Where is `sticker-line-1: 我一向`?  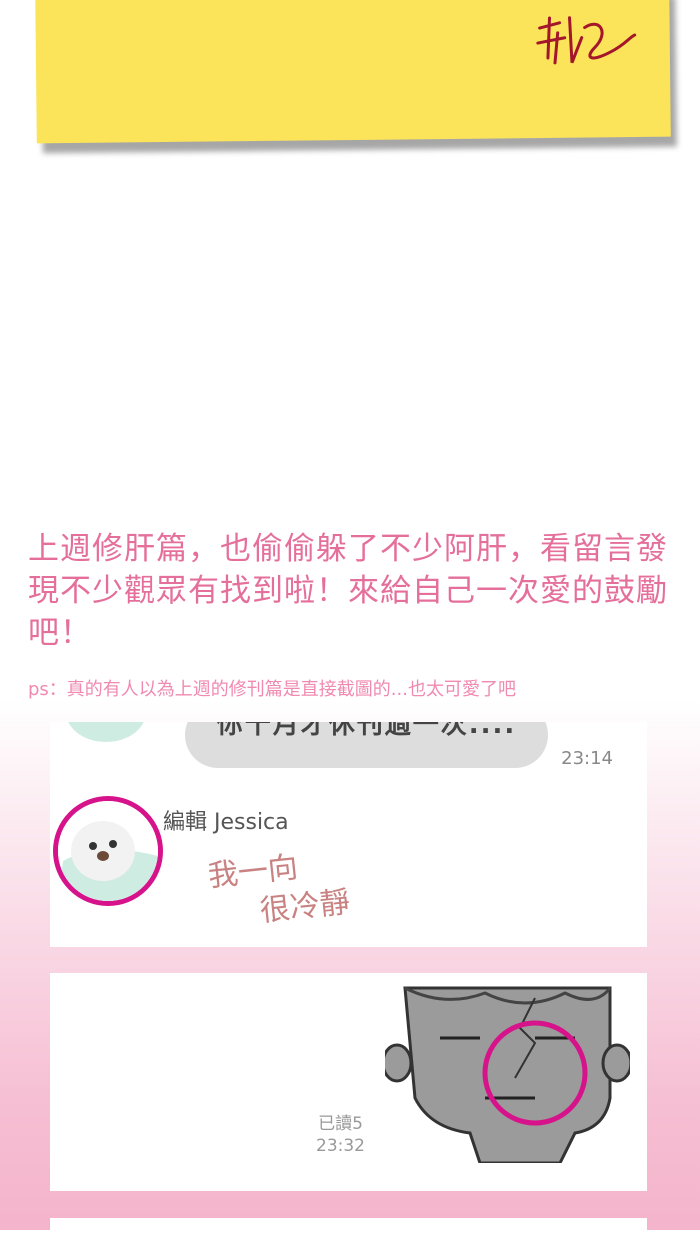 sticker-line-1: 我一向 is located at coordinates (253, 872).